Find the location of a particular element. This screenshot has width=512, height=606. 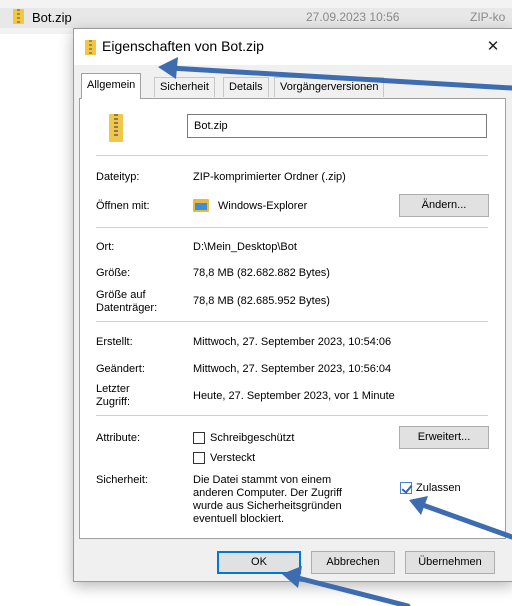

dialog-title: Eigenschaften von Bot.zip is located at coordinates (183, 46).